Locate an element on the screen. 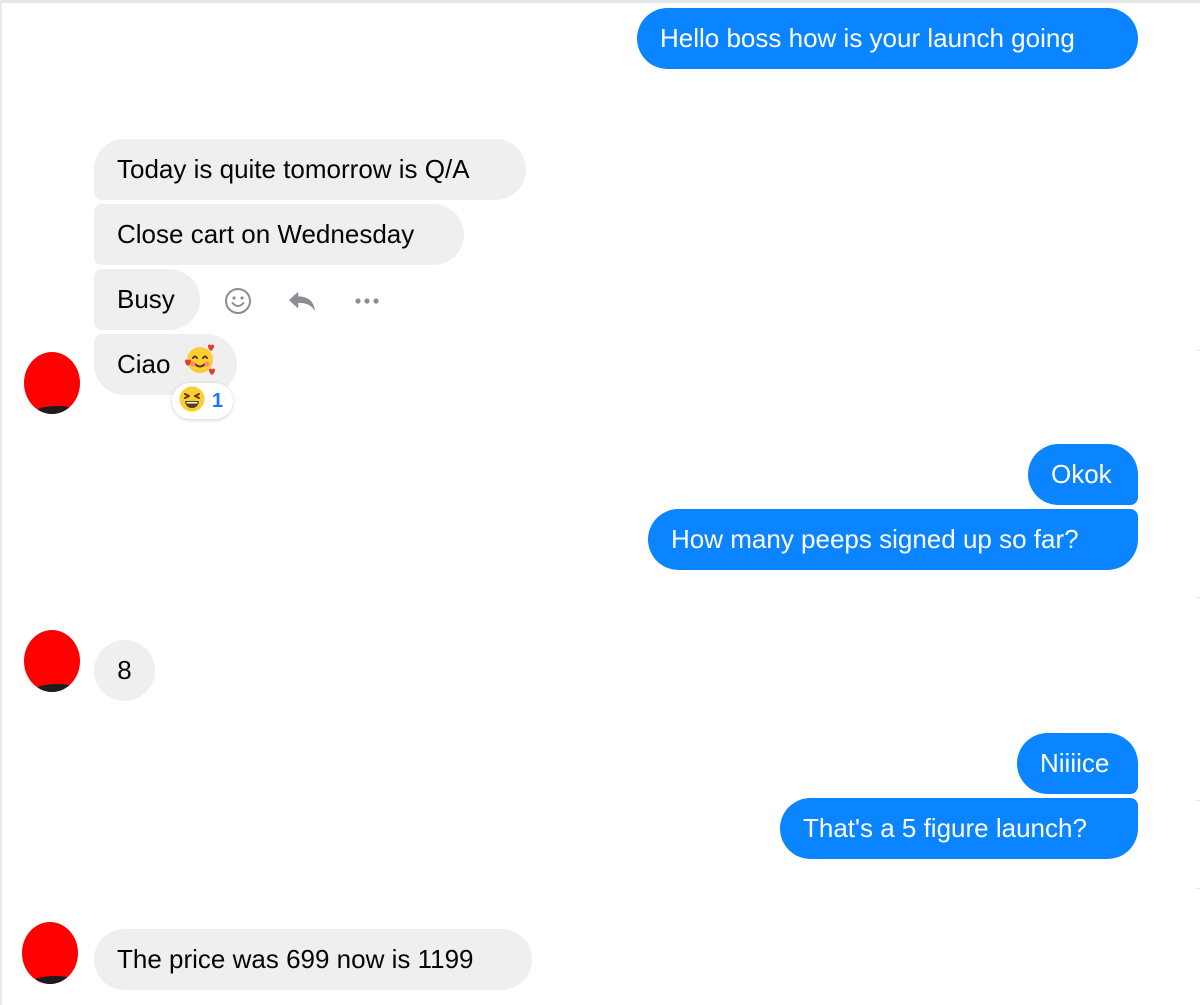 This screenshot has height=1005, width=1200. incoming-message: The price was 699 now is 1199 is located at coordinates (313, 959).